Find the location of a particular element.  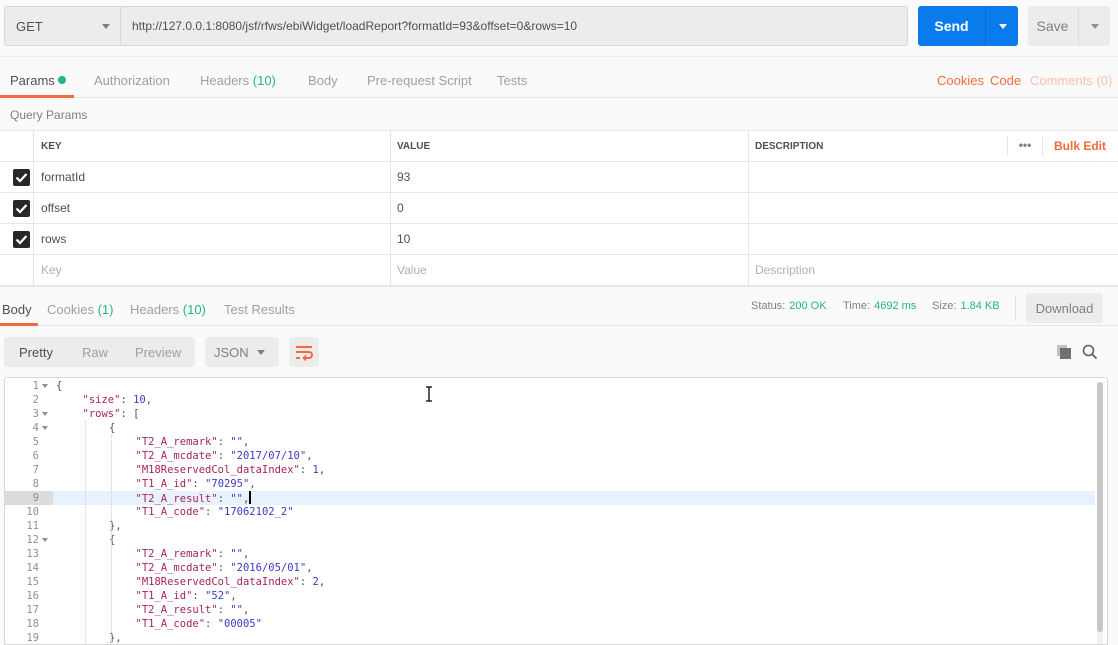

code-link: Code is located at coordinates (1005, 80).